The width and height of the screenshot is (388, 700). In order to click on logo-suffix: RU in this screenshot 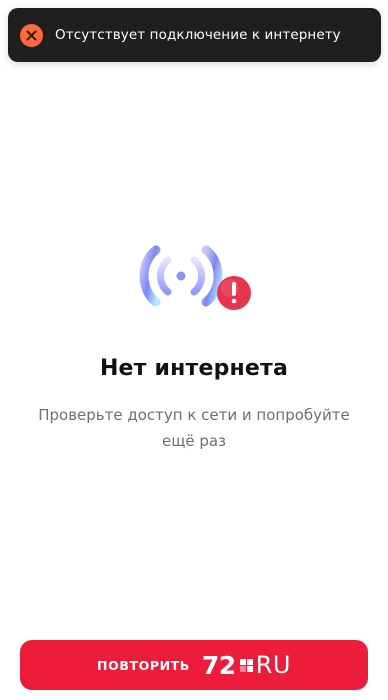, I will do `click(273, 665)`.